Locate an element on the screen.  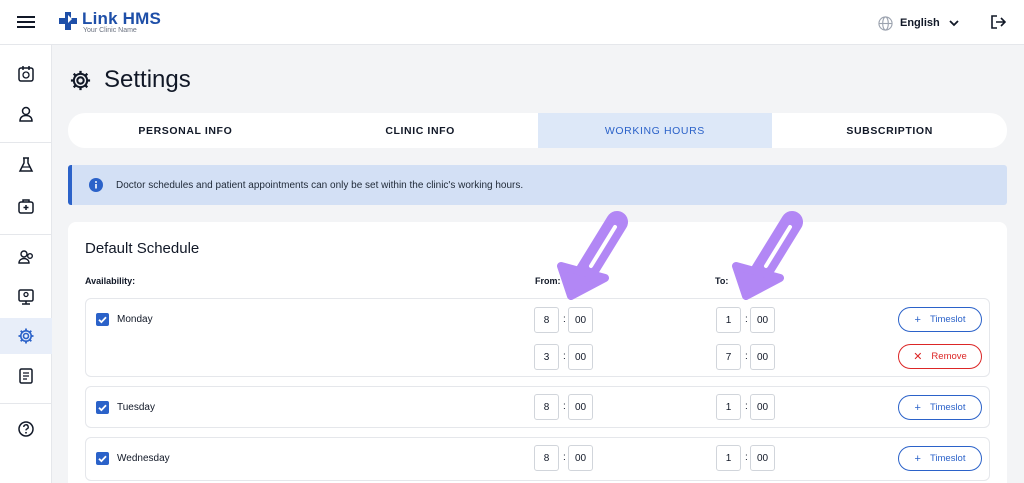
help-circle-icon is located at coordinates (26, 429).